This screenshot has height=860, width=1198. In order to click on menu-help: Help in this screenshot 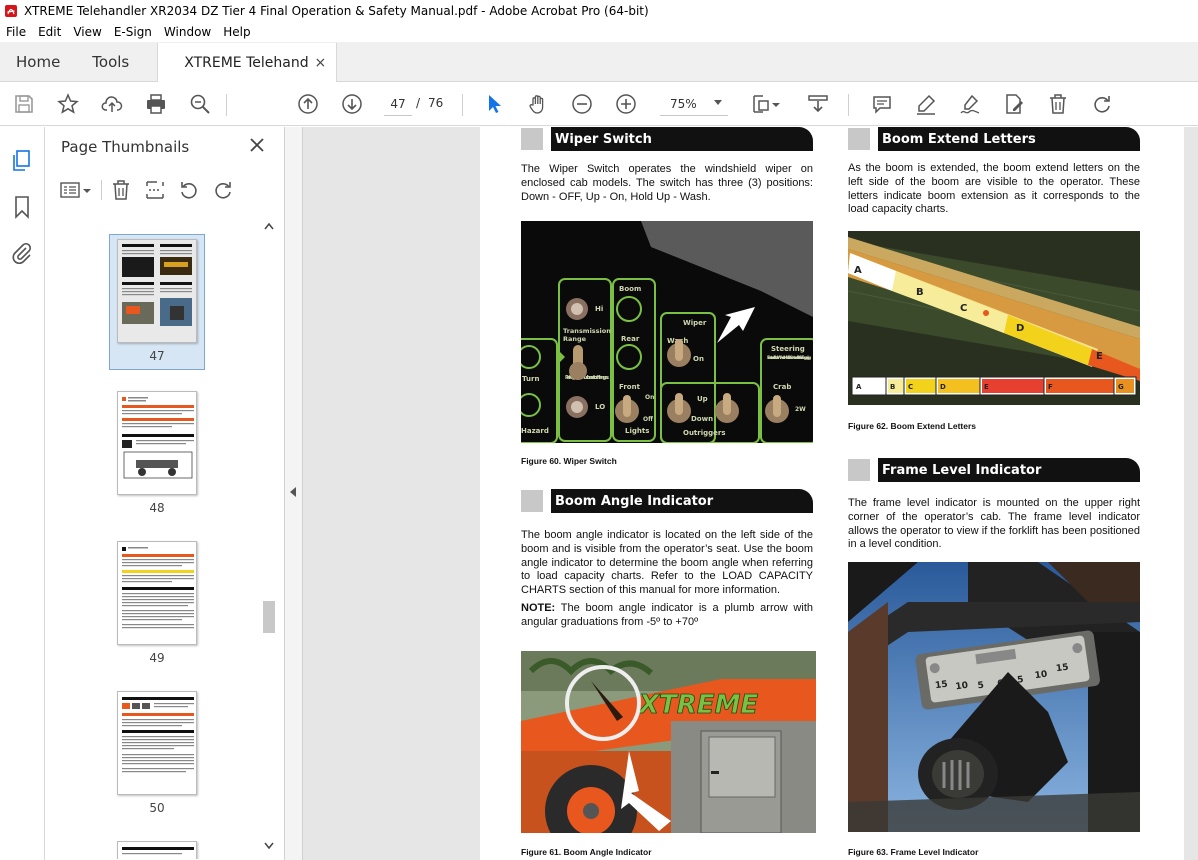, I will do `click(236, 32)`.